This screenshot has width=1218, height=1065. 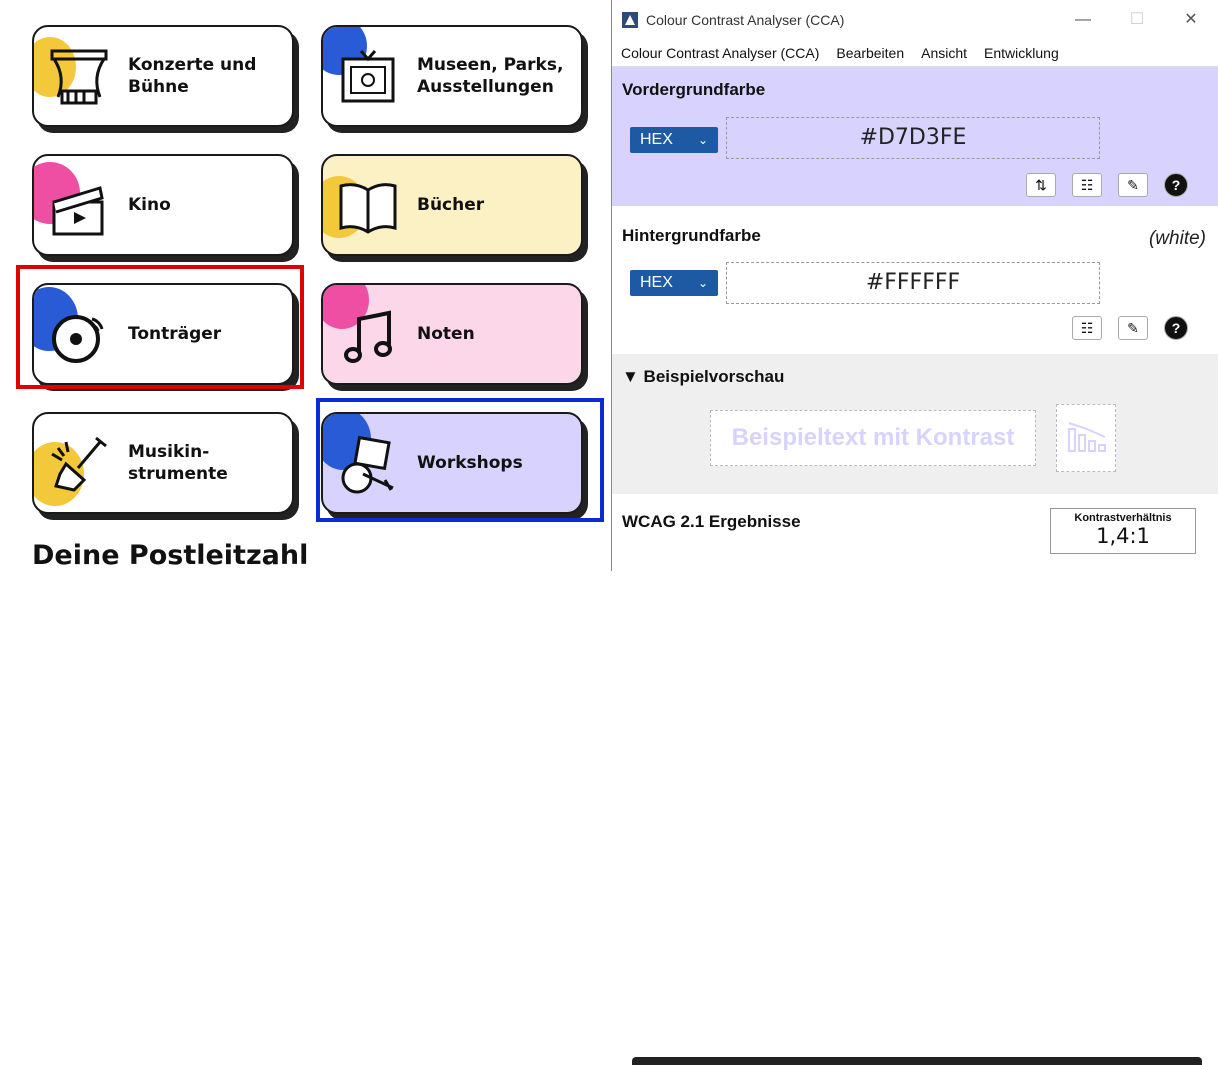 What do you see at coordinates (178, 463) in the screenshot?
I see `category-label: Musikin-strumente` at bounding box center [178, 463].